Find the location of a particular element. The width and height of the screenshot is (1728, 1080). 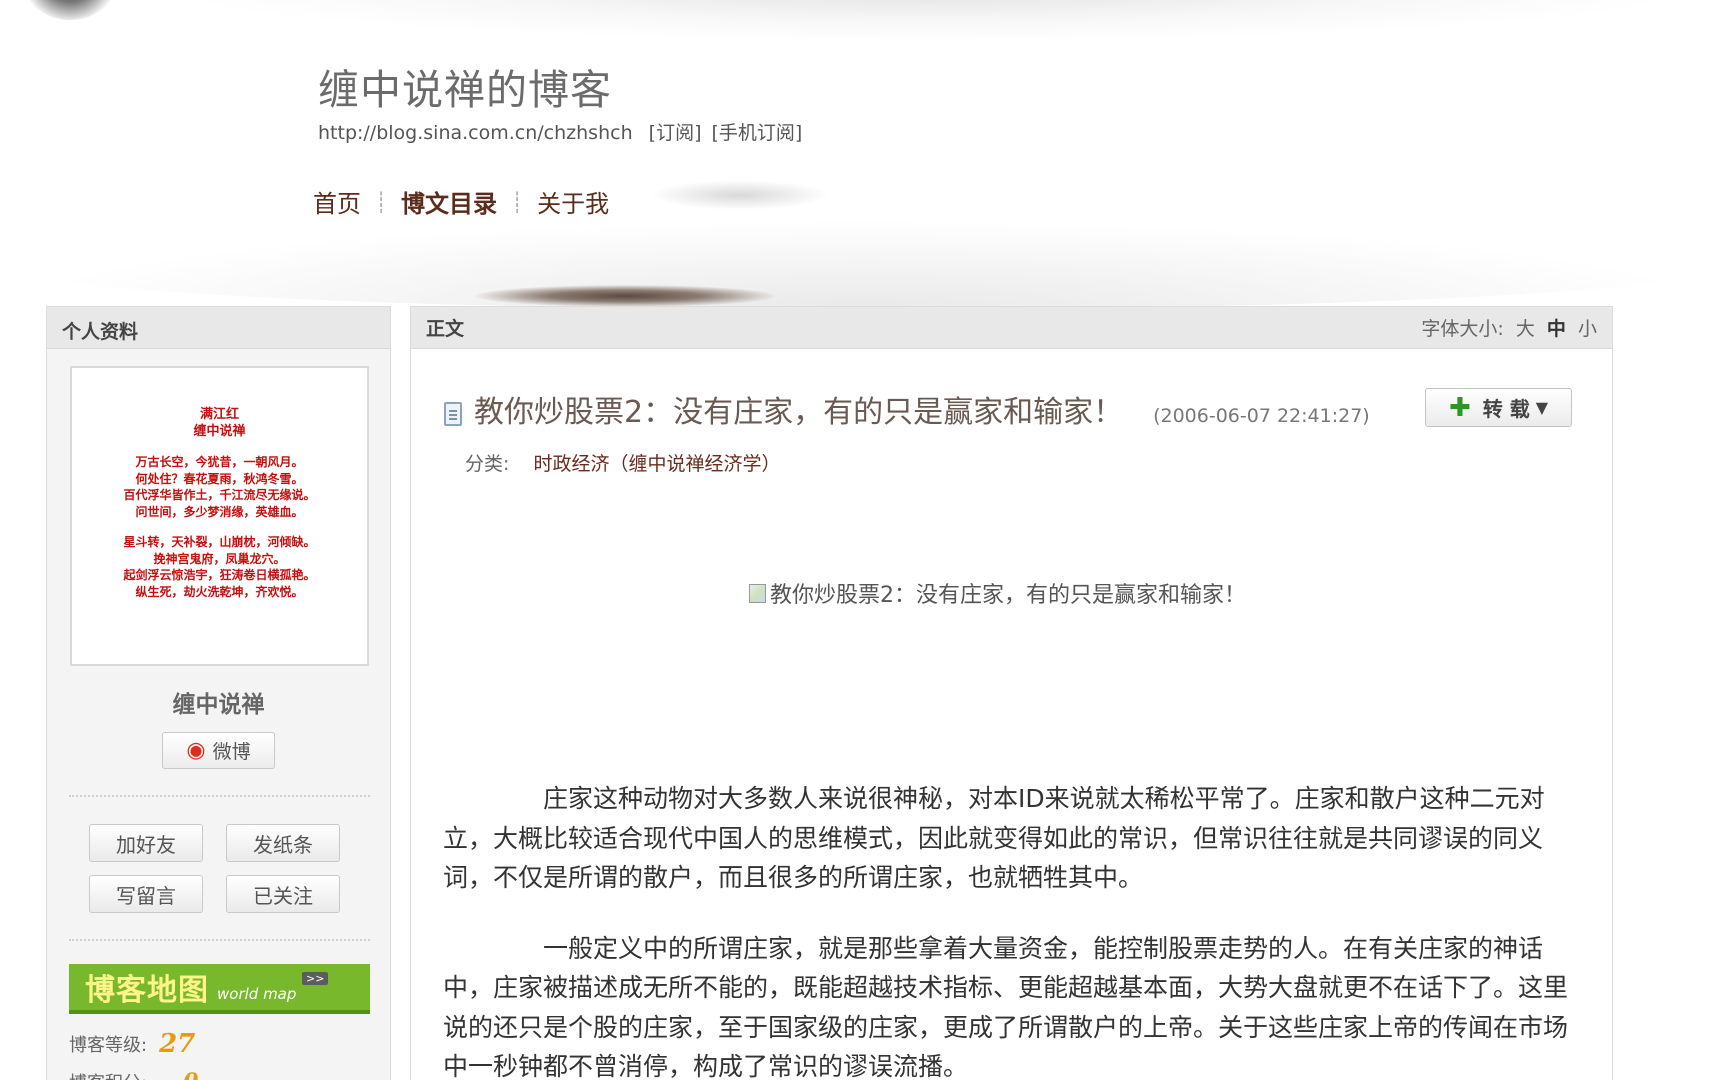

poem-line: 挽神宫鬼府，凤巢龙穴。 is located at coordinates (219, 558).